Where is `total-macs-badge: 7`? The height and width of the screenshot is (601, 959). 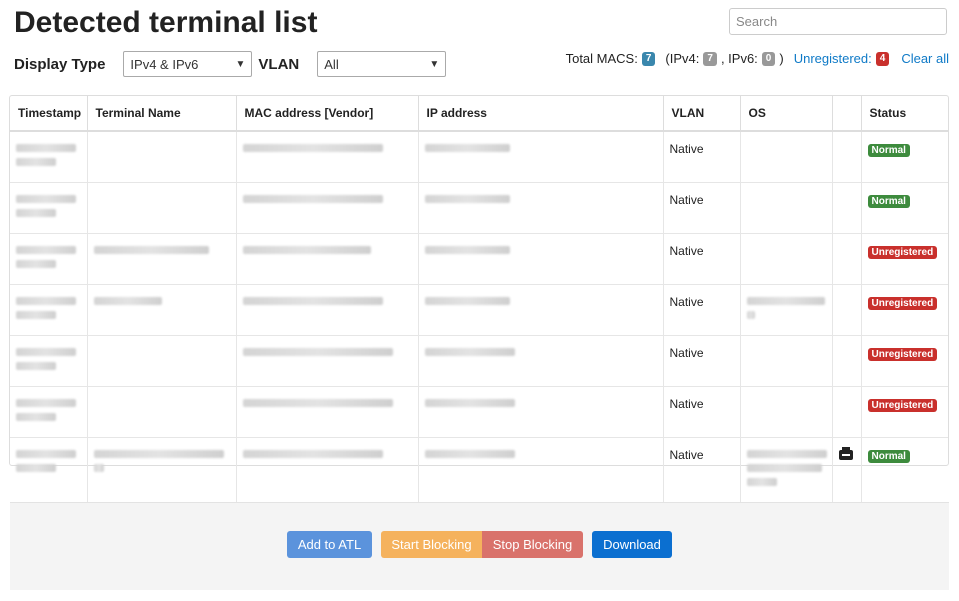 total-macs-badge: 7 is located at coordinates (648, 58).